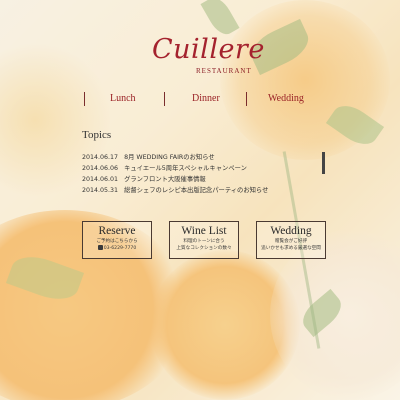 This screenshot has height=400, width=400. What do you see at coordinates (204, 248) in the screenshot?
I see `wine-list-caption-2: 上質なコレクションの数々` at bounding box center [204, 248].